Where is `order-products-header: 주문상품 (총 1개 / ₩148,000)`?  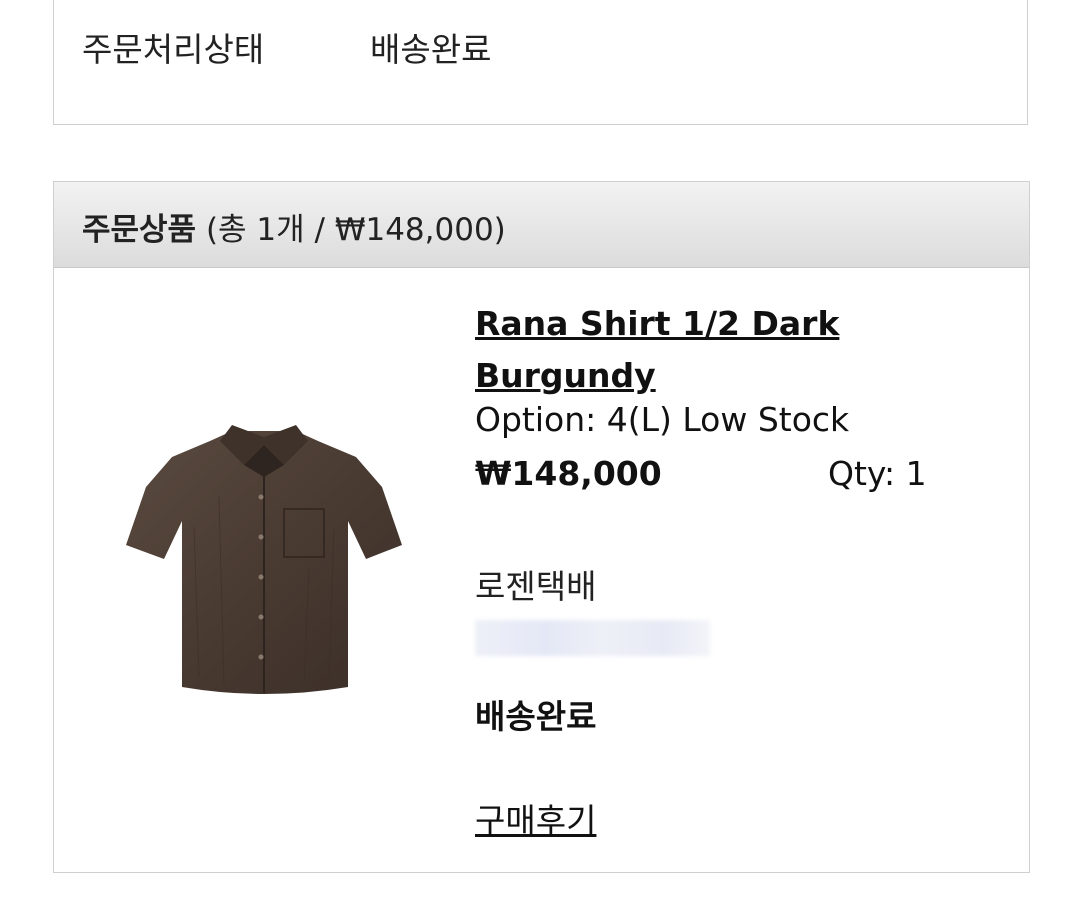 order-products-header: 주문상품 (총 1개 / ₩148,000) is located at coordinates (541, 225).